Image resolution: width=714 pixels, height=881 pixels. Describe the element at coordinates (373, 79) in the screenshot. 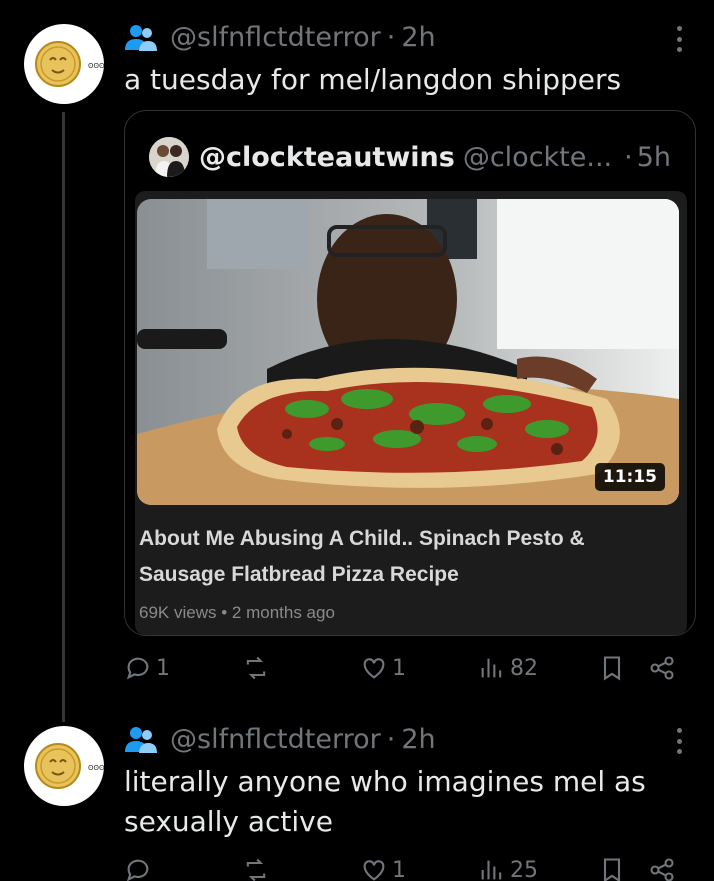

I see `post-text: a tuesday for mel/langdon shippers` at that location.